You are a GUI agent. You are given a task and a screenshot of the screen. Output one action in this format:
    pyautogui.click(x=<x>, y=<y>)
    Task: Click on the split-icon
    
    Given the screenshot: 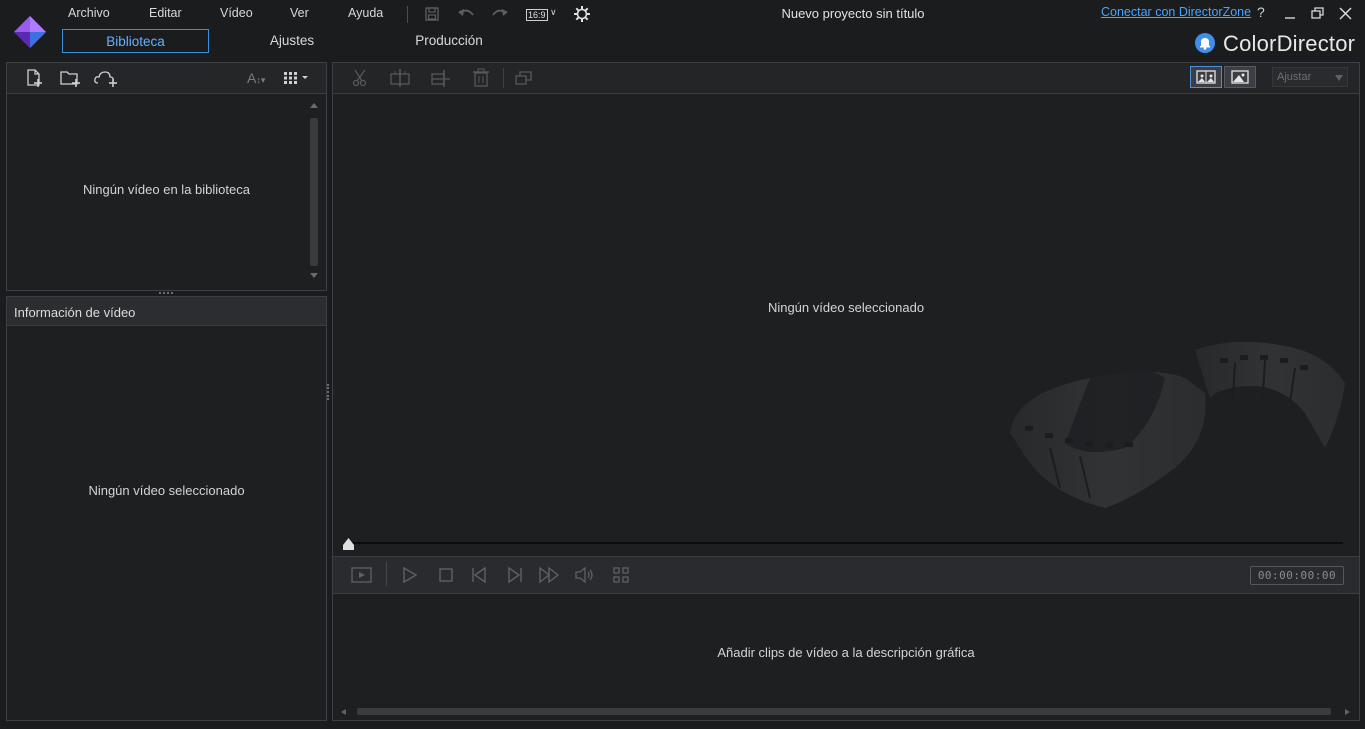 What is the action you would take?
    pyautogui.click(x=400, y=78)
    